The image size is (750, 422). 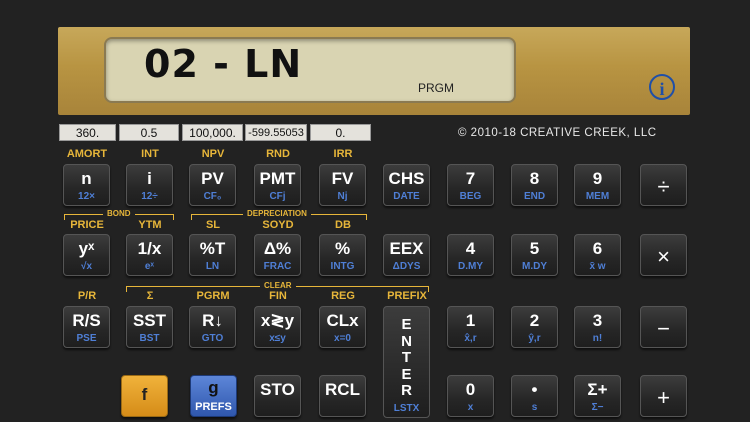 I want to click on key-label: STO, so click(x=277, y=389).